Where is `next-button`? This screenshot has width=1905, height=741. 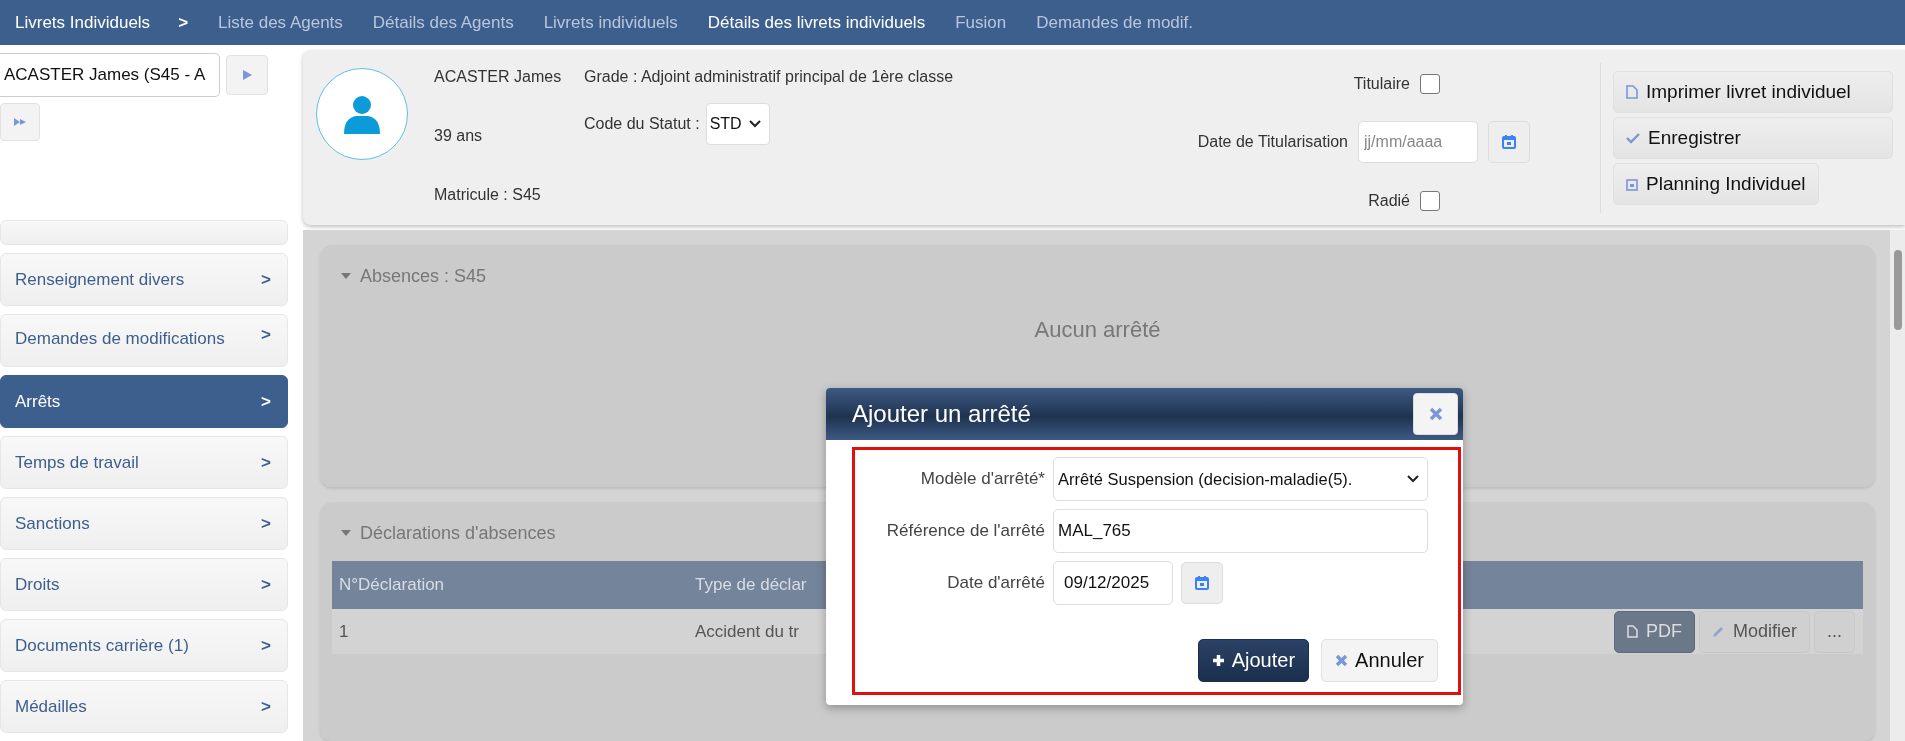
next-button is located at coordinates (247, 75).